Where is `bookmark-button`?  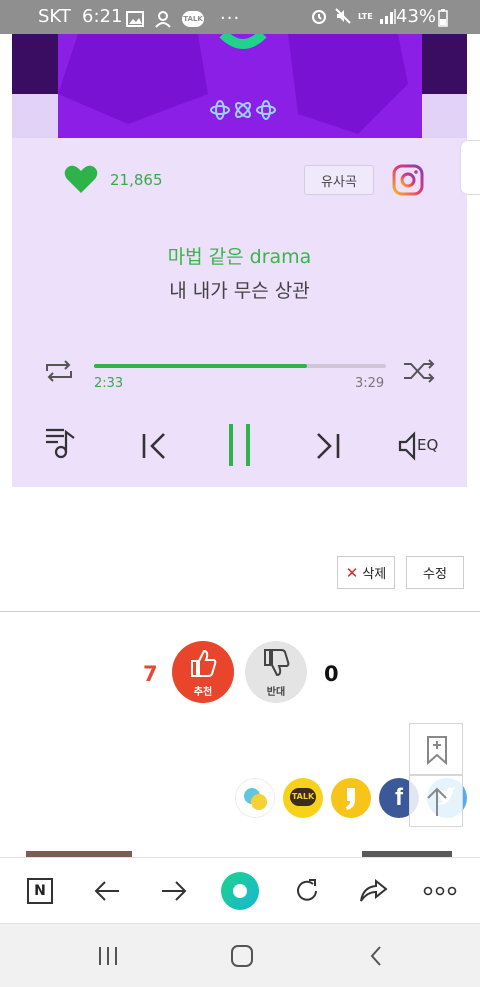 bookmark-button is located at coordinates (436, 749).